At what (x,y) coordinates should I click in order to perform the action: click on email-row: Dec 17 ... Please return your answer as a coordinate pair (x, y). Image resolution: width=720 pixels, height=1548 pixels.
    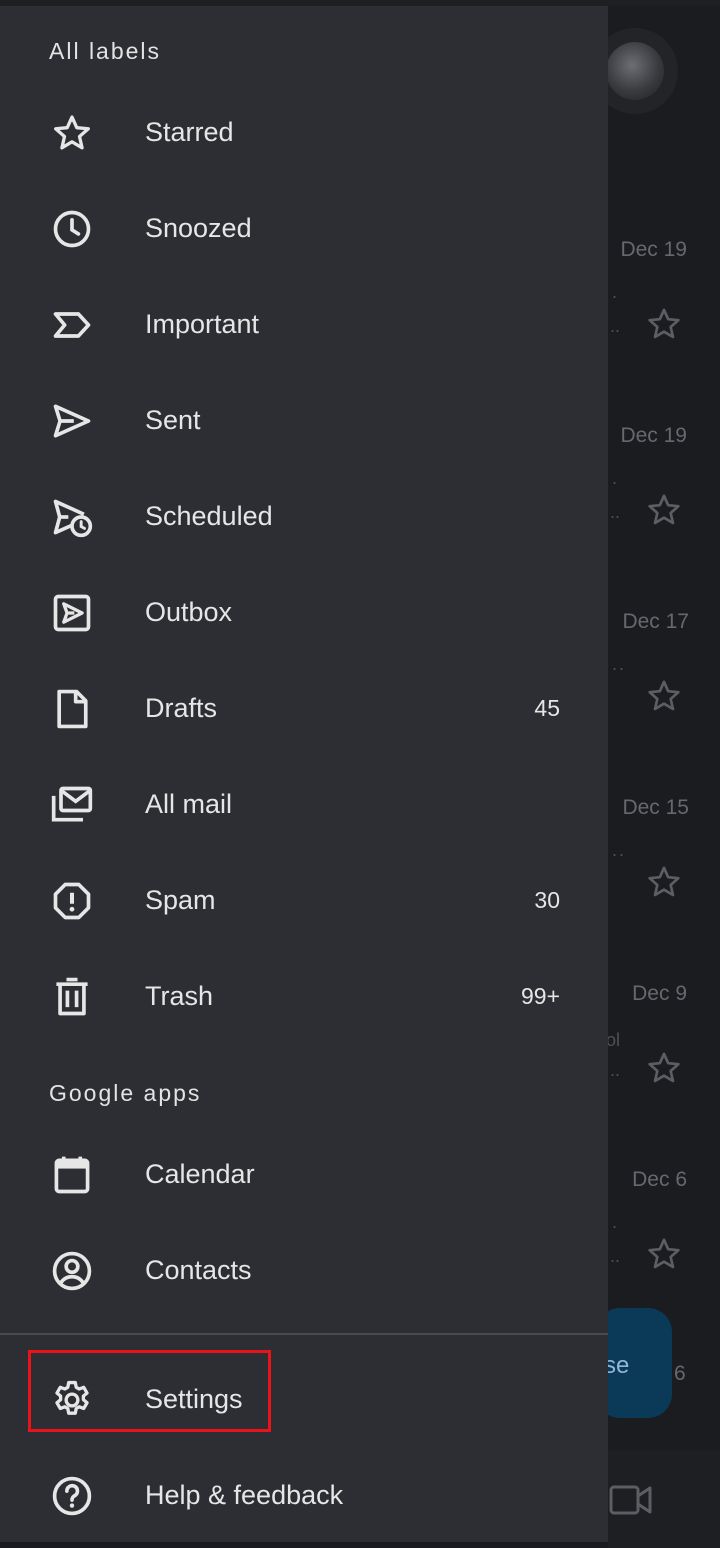
    Looking at the image, I should click on (664, 703).